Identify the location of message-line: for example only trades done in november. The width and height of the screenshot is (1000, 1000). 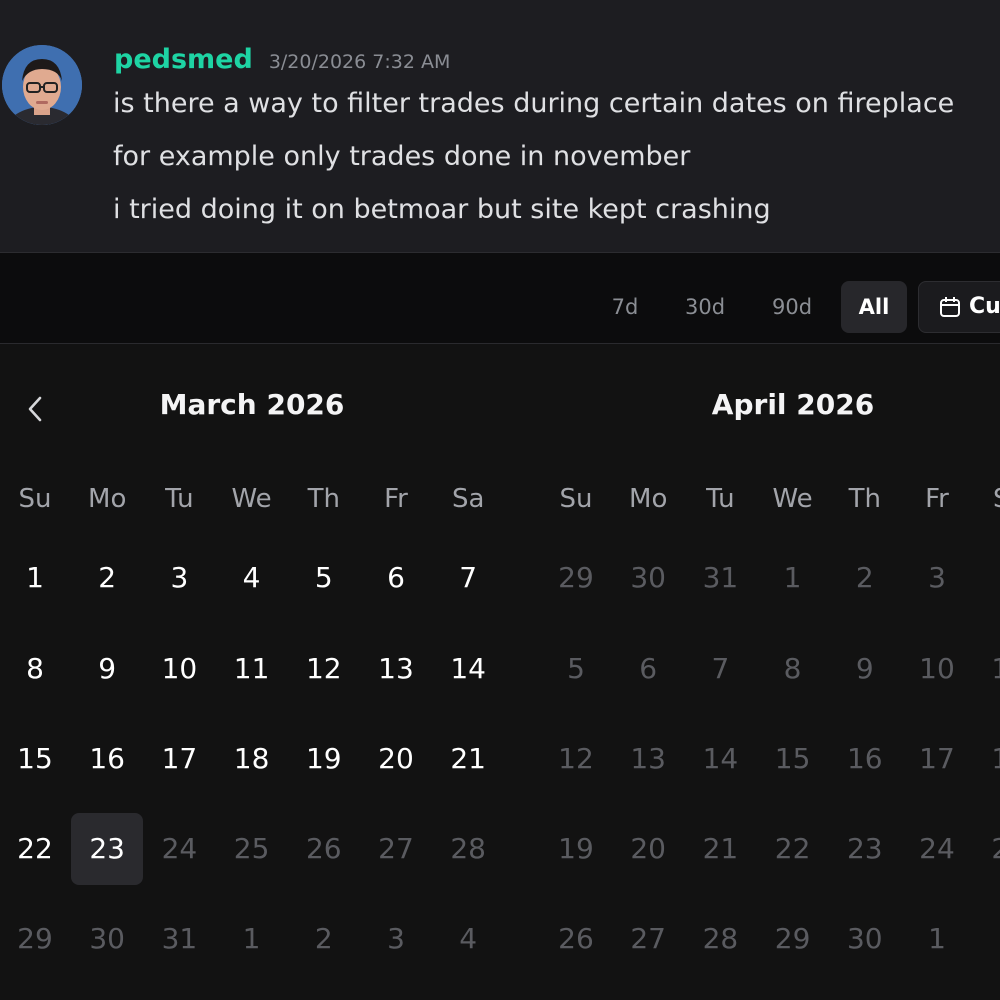
(402, 156).